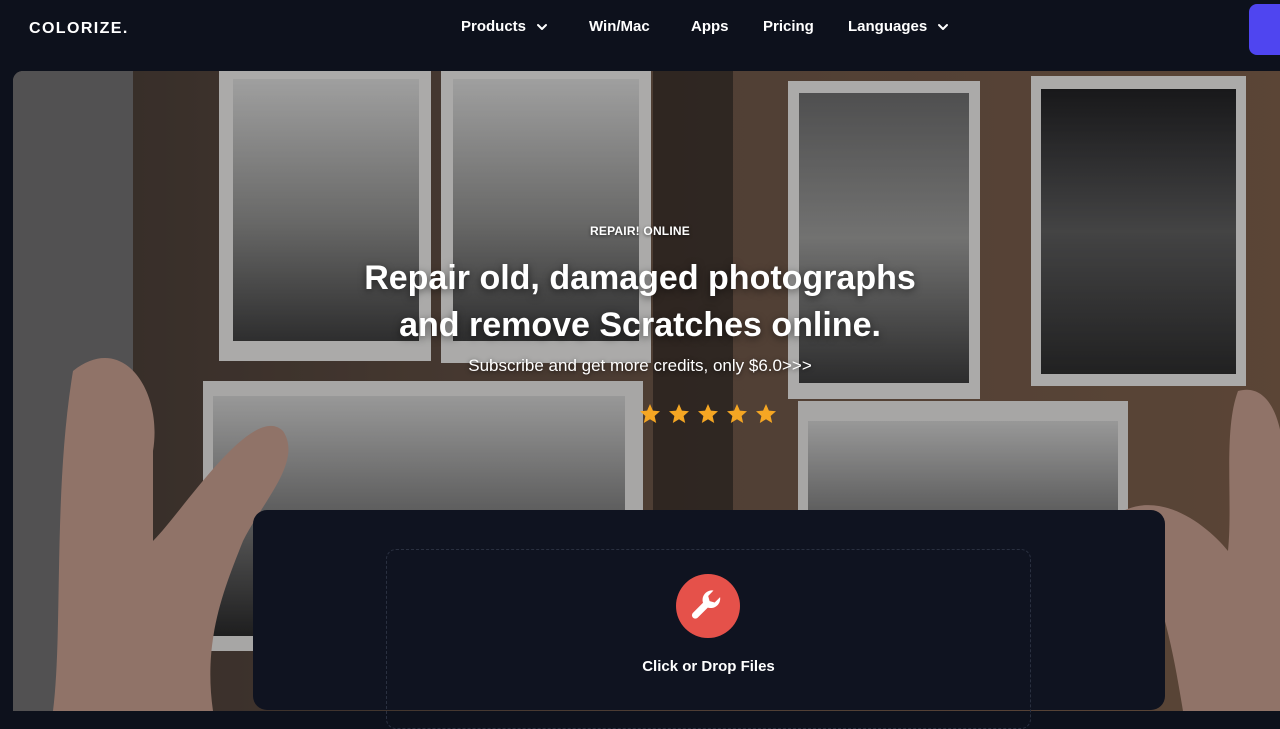 The image size is (1280, 729). Describe the element at coordinates (708, 606) in the screenshot. I see `wrench-icon` at that location.